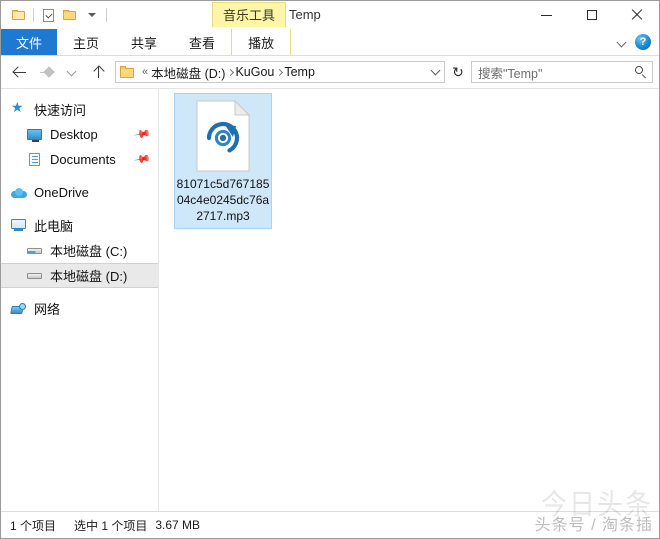  Describe the element at coordinates (556, 72) in the screenshot. I see `search-input: 搜索"Temp"` at that location.